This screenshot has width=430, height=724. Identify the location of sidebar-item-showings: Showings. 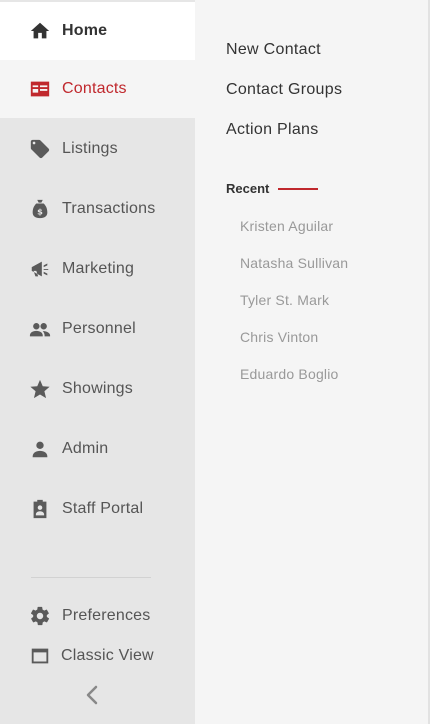
(97, 389).